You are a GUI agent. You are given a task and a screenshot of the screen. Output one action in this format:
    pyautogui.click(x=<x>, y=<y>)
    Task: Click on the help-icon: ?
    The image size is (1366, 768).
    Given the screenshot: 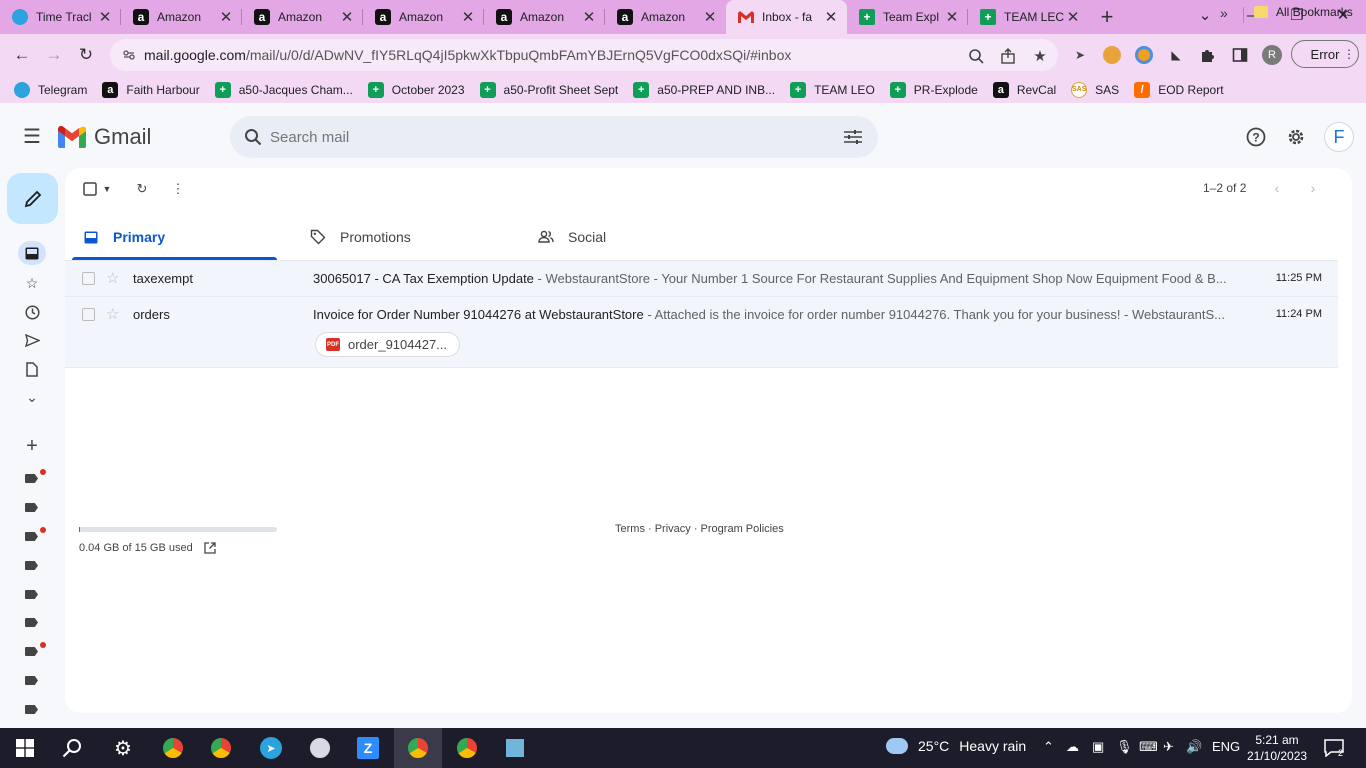 What is the action you would take?
    pyautogui.click(x=1256, y=137)
    